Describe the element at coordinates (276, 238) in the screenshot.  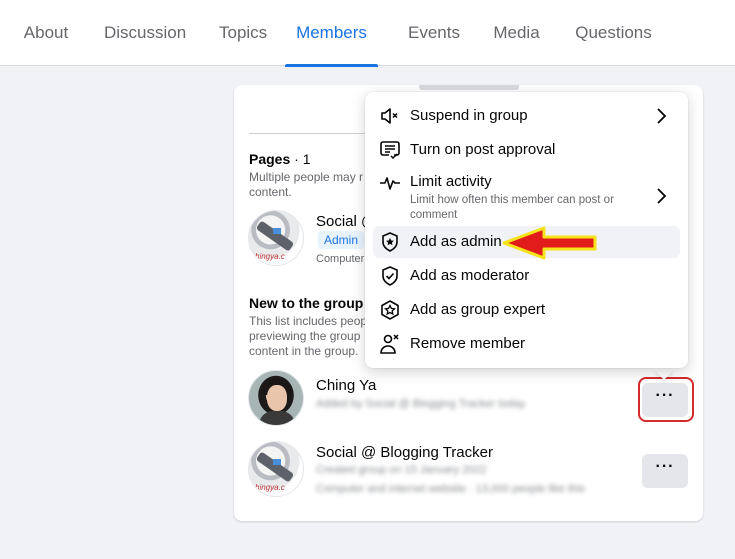
I see `page-avatar: chingya.c` at that location.